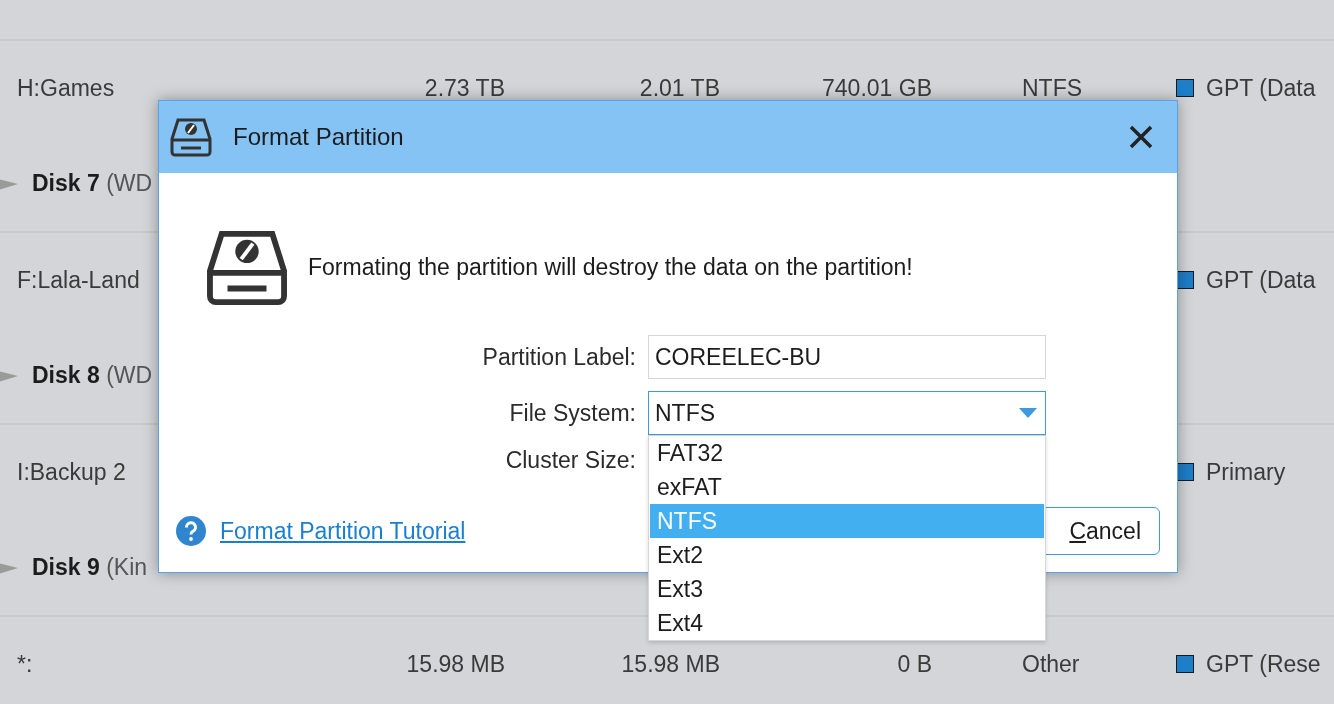  I want to click on unused-size: 0 B, so click(914, 664).